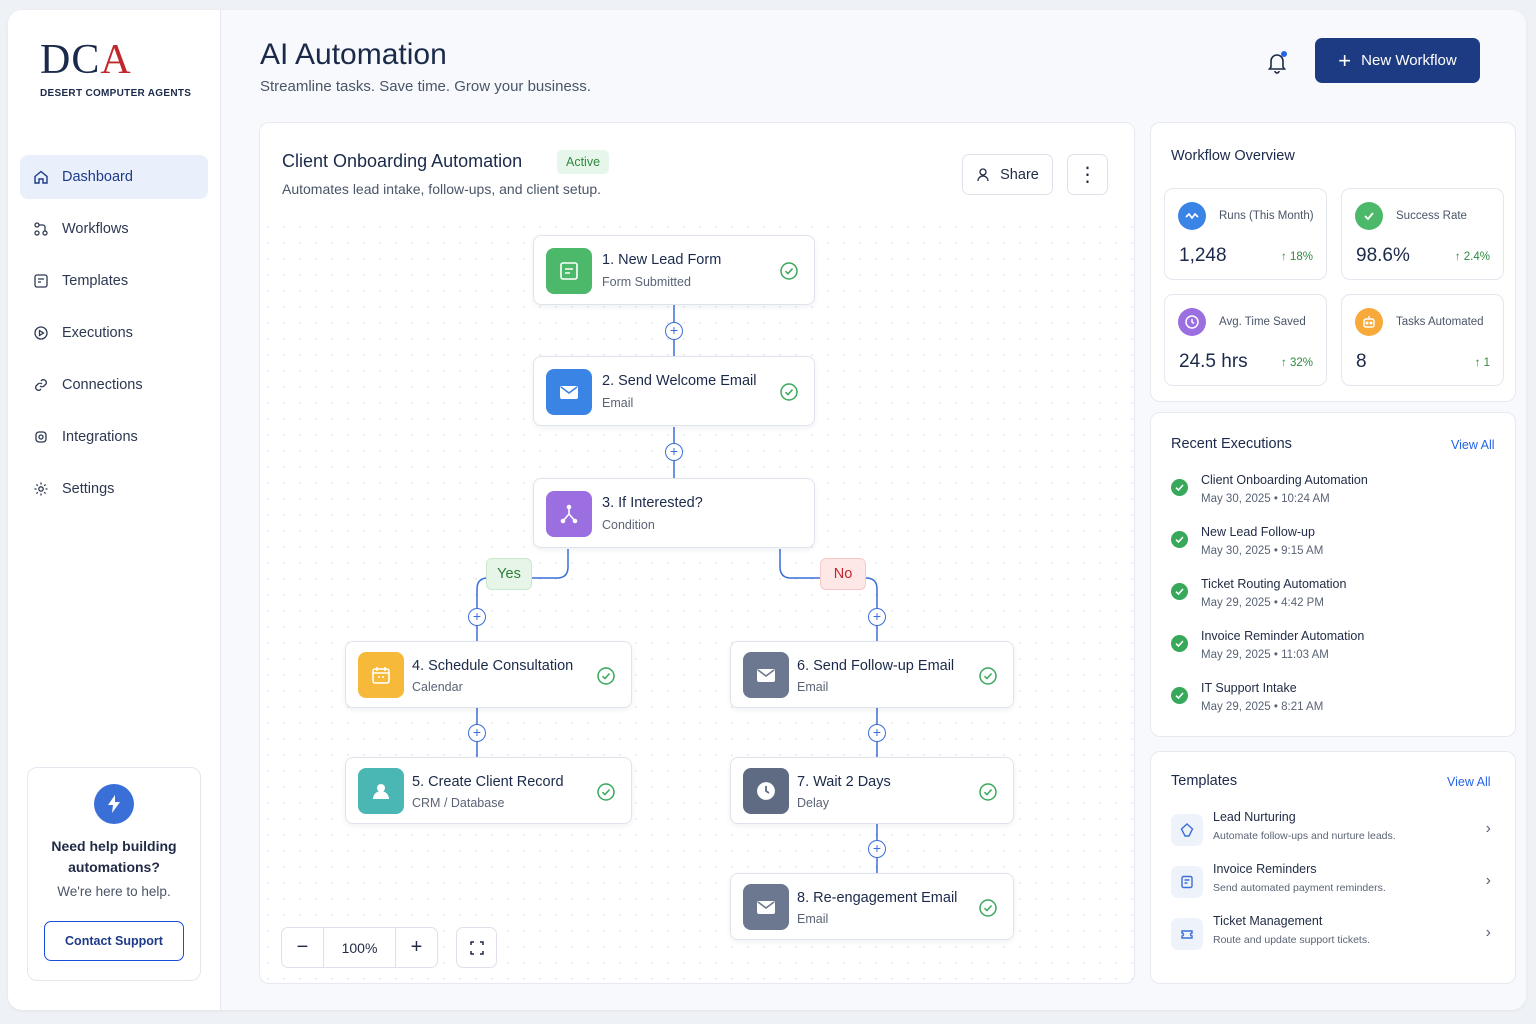  I want to click on brand-name: DESERT COMPUTER AGENTS, so click(116, 93).